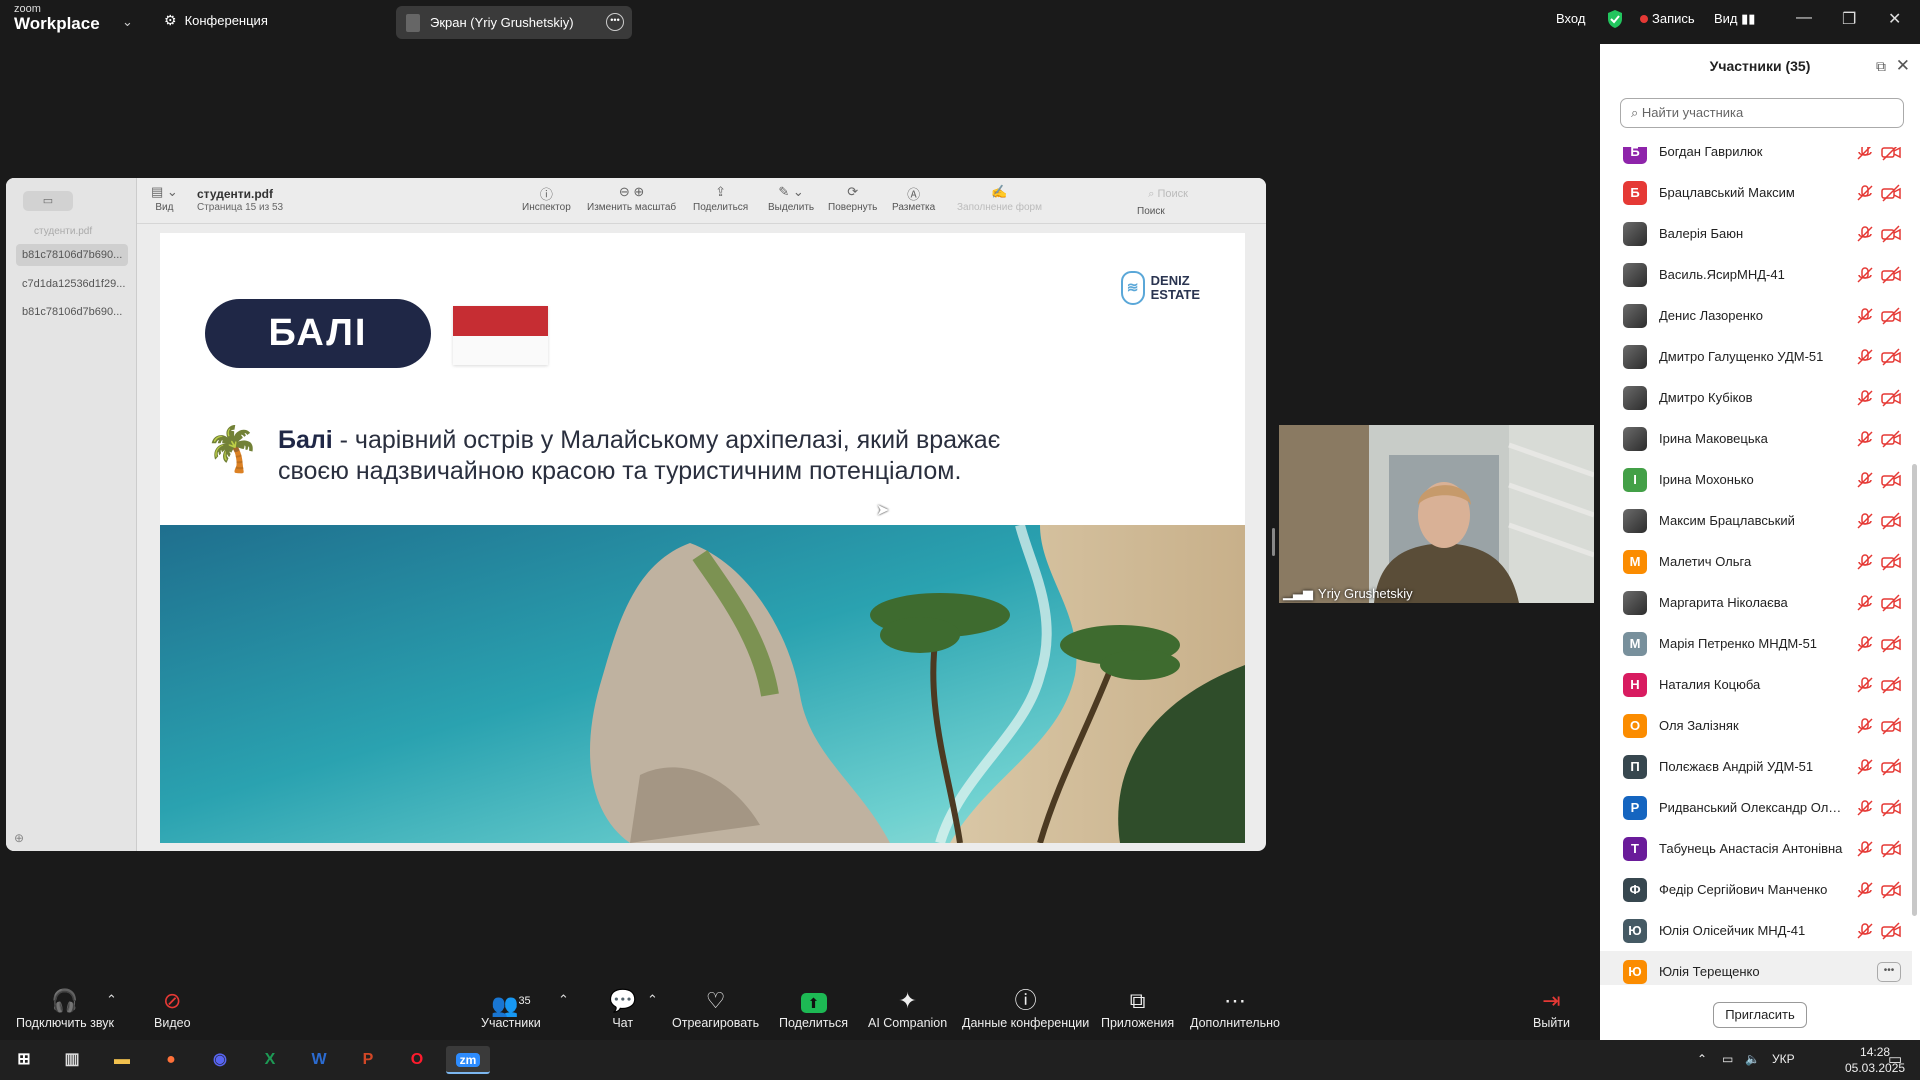 This screenshot has height=1080, width=1920. I want to click on close-icon: ✕, so click(1894, 19).